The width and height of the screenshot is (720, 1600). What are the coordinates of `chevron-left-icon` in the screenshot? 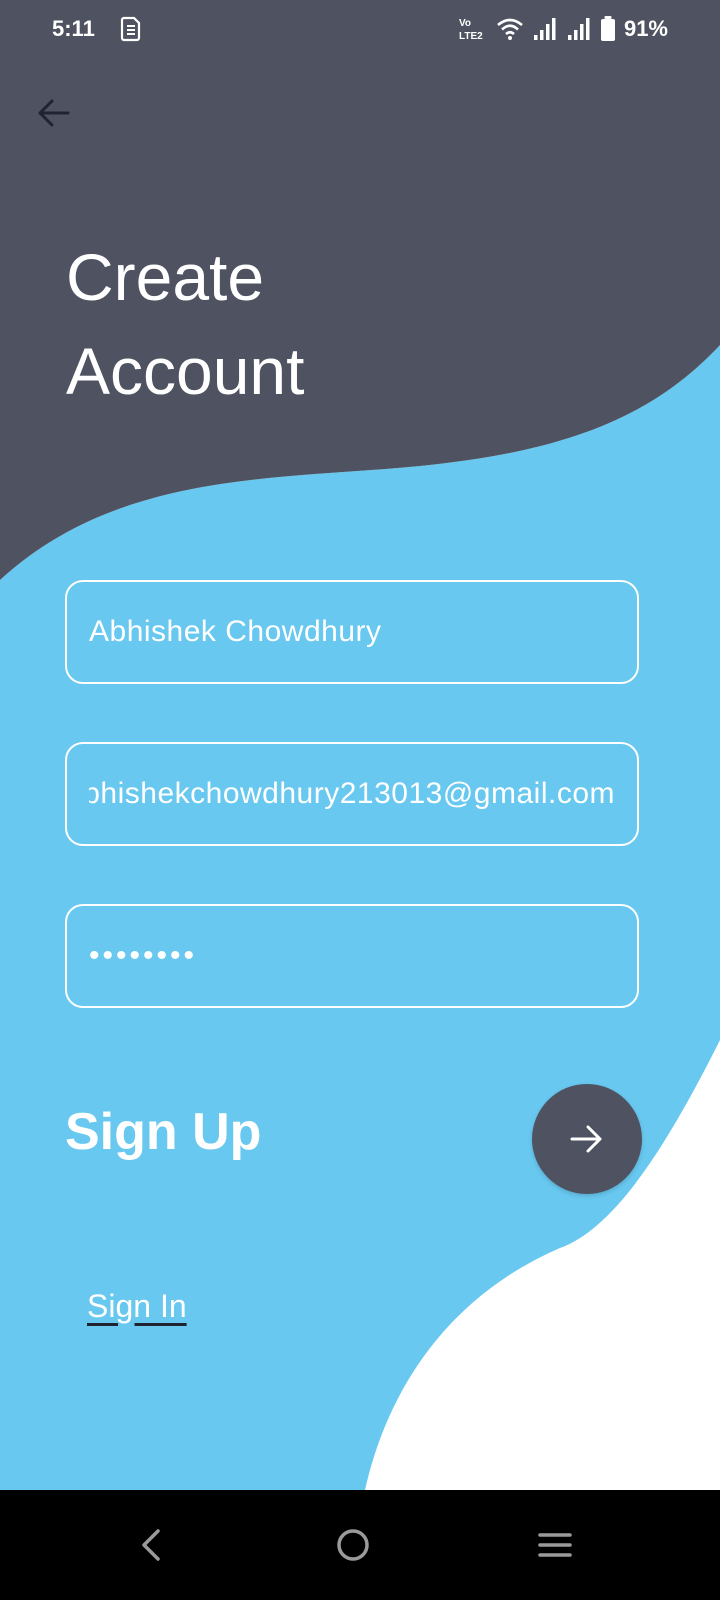 It's located at (151, 1545).